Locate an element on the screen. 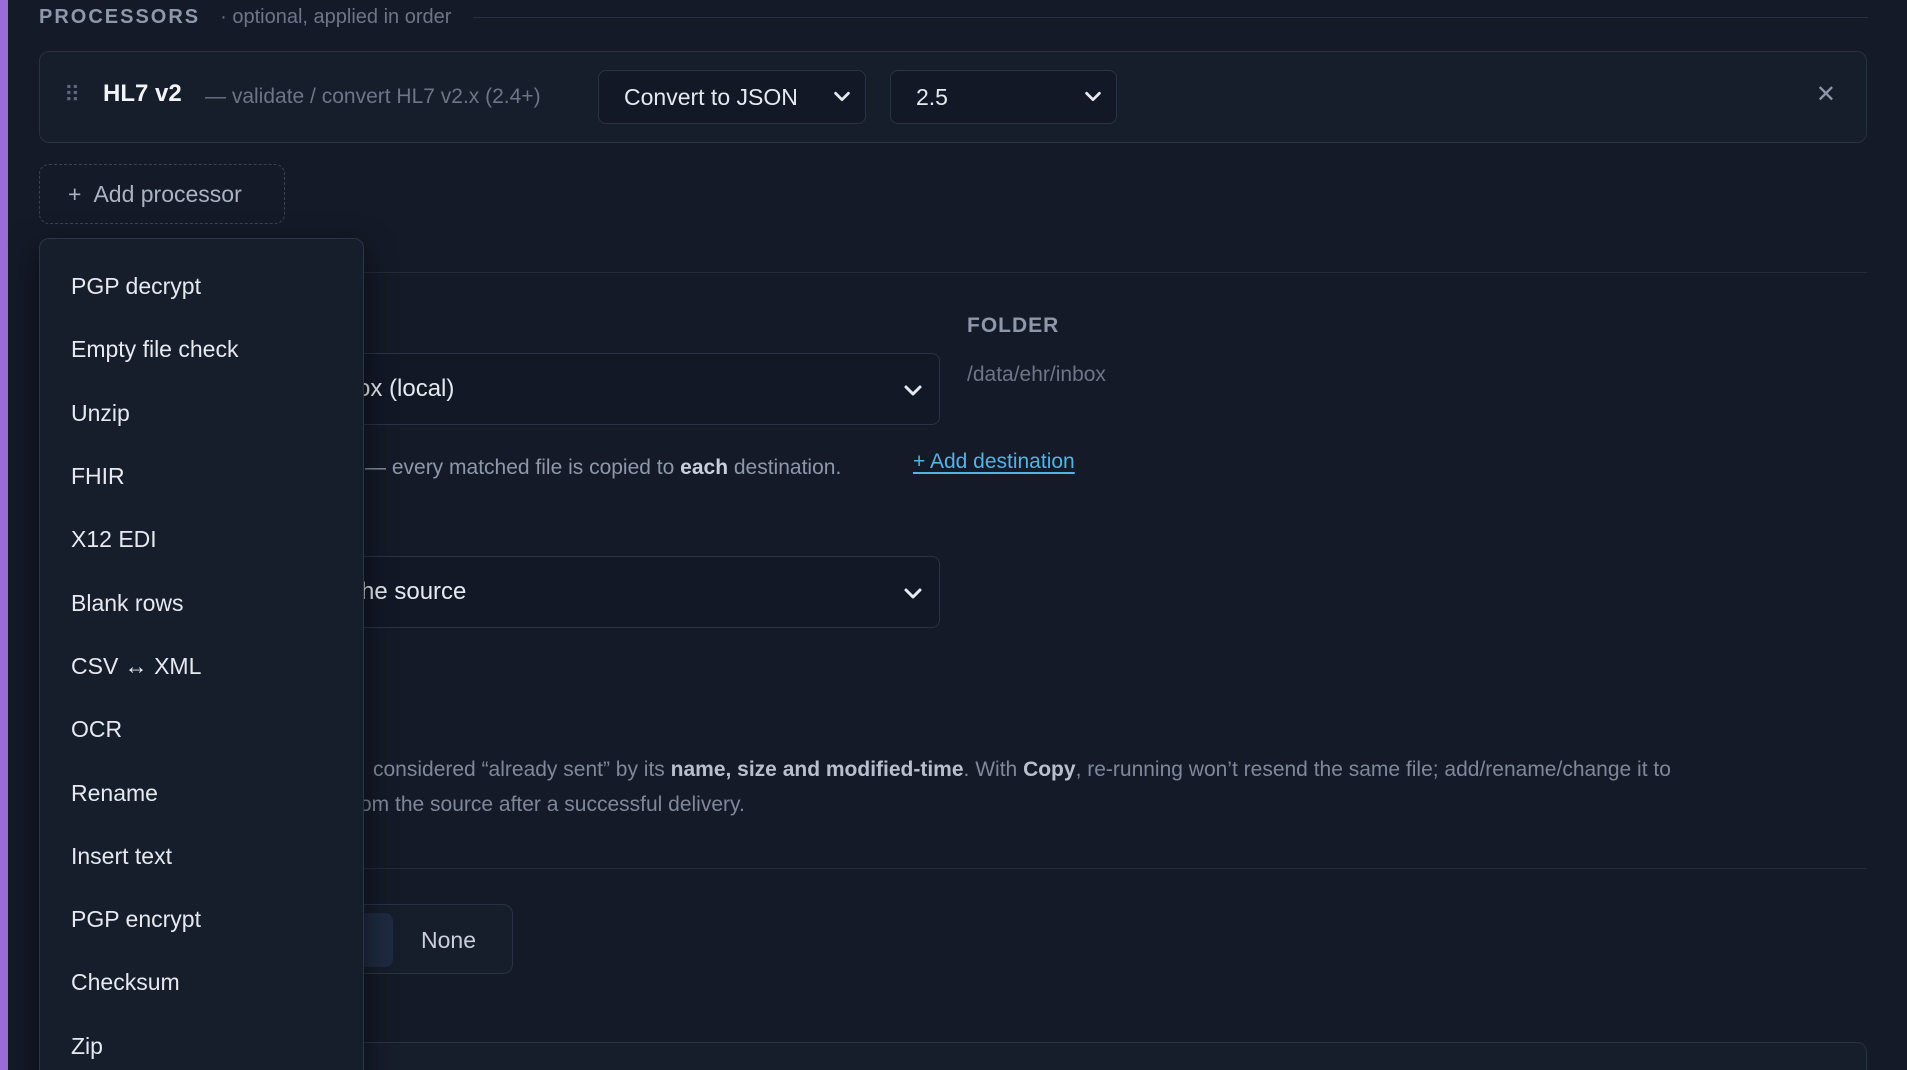  section-title: PROCESSORS is located at coordinates (120, 16).